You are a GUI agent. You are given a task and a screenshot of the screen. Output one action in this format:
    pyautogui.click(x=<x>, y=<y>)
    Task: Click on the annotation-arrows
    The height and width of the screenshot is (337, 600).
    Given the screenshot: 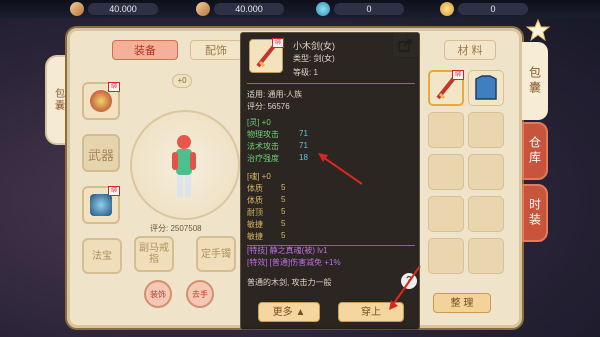 What is the action you would take?
    pyautogui.click(x=369, y=231)
    